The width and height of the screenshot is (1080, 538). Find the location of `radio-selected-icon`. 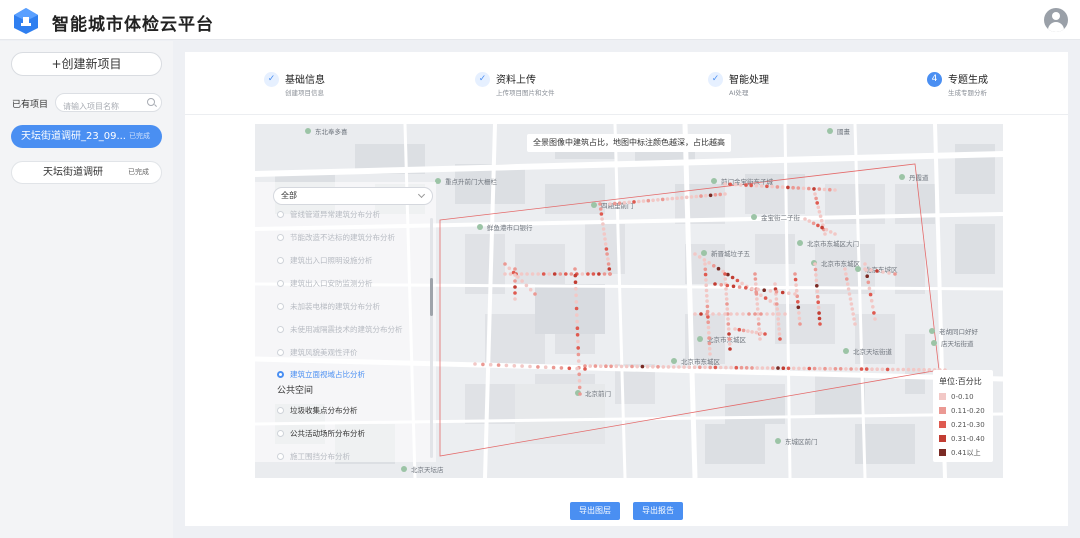

radio-selected-icon is located at coordinates (280, 374).